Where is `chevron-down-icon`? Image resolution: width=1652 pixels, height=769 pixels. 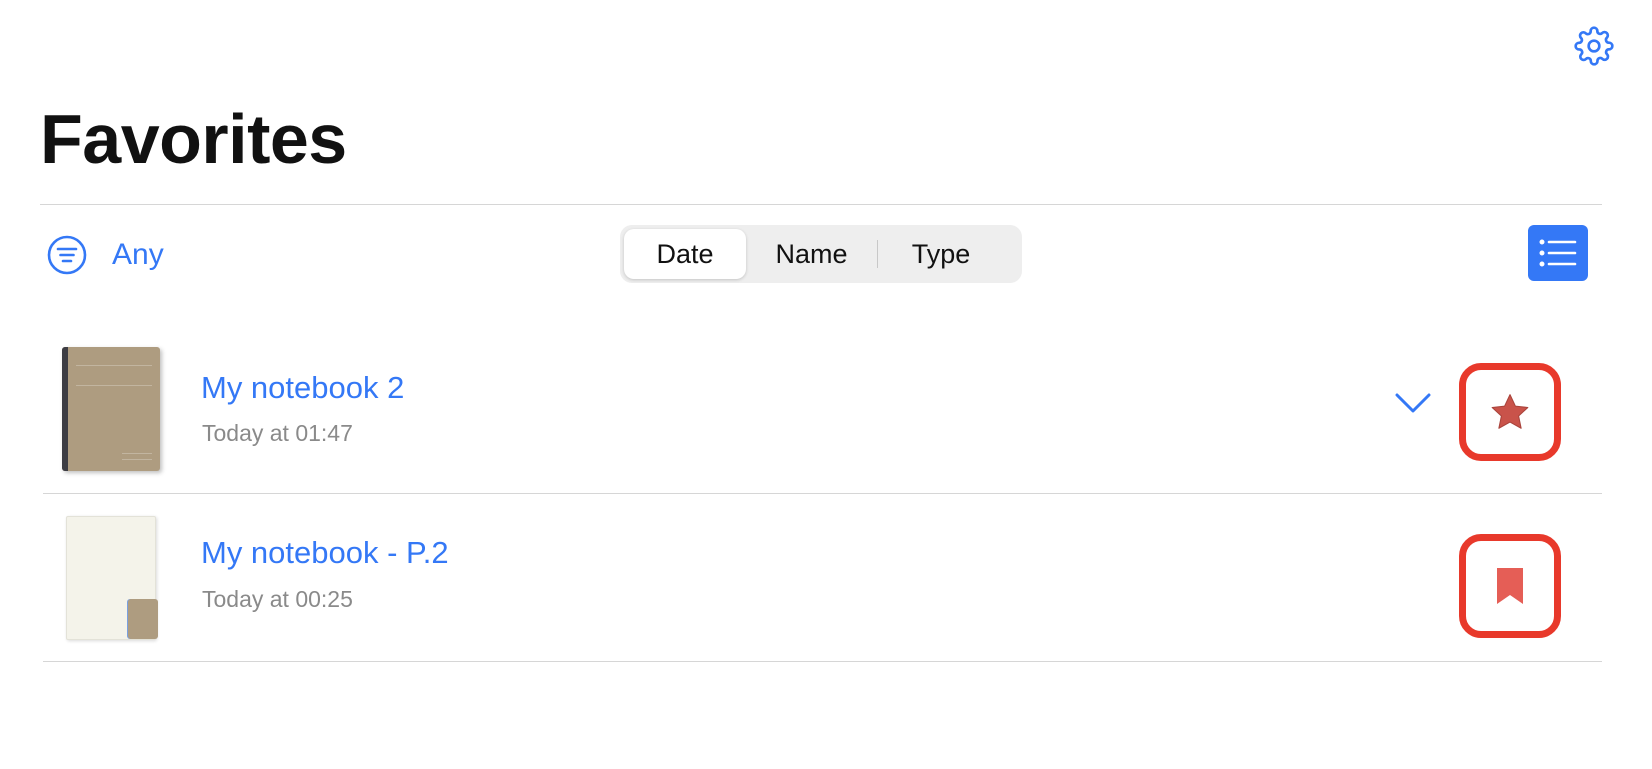
chevron-down-icon is located at coordinates (1413, 403).